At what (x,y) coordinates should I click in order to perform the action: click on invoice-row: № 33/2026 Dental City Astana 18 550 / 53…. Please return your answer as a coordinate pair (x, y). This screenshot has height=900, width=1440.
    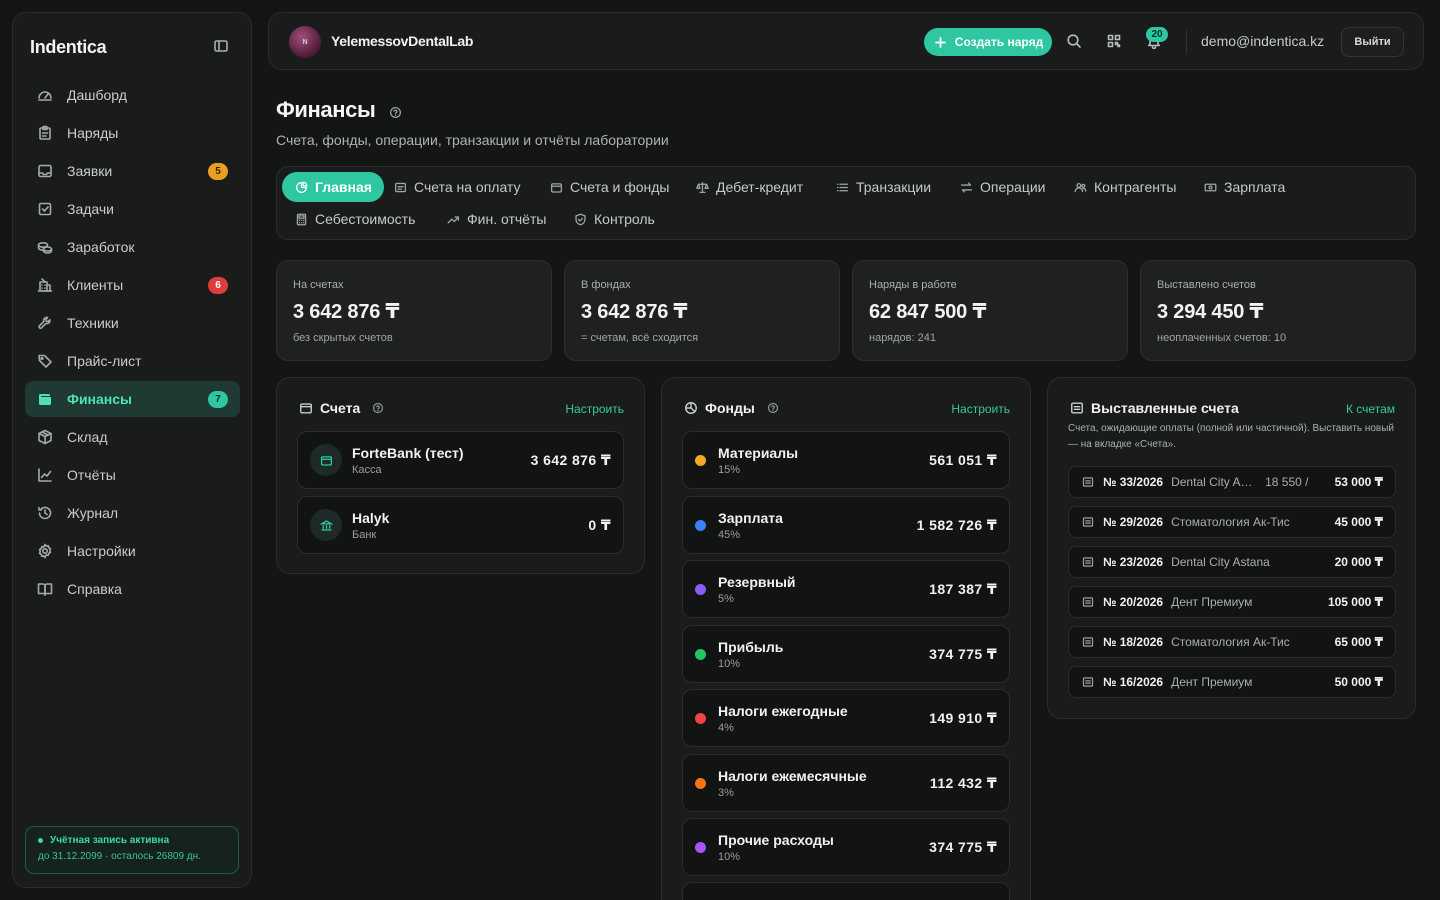
    Looking at the image, I should click on (1232, 482).